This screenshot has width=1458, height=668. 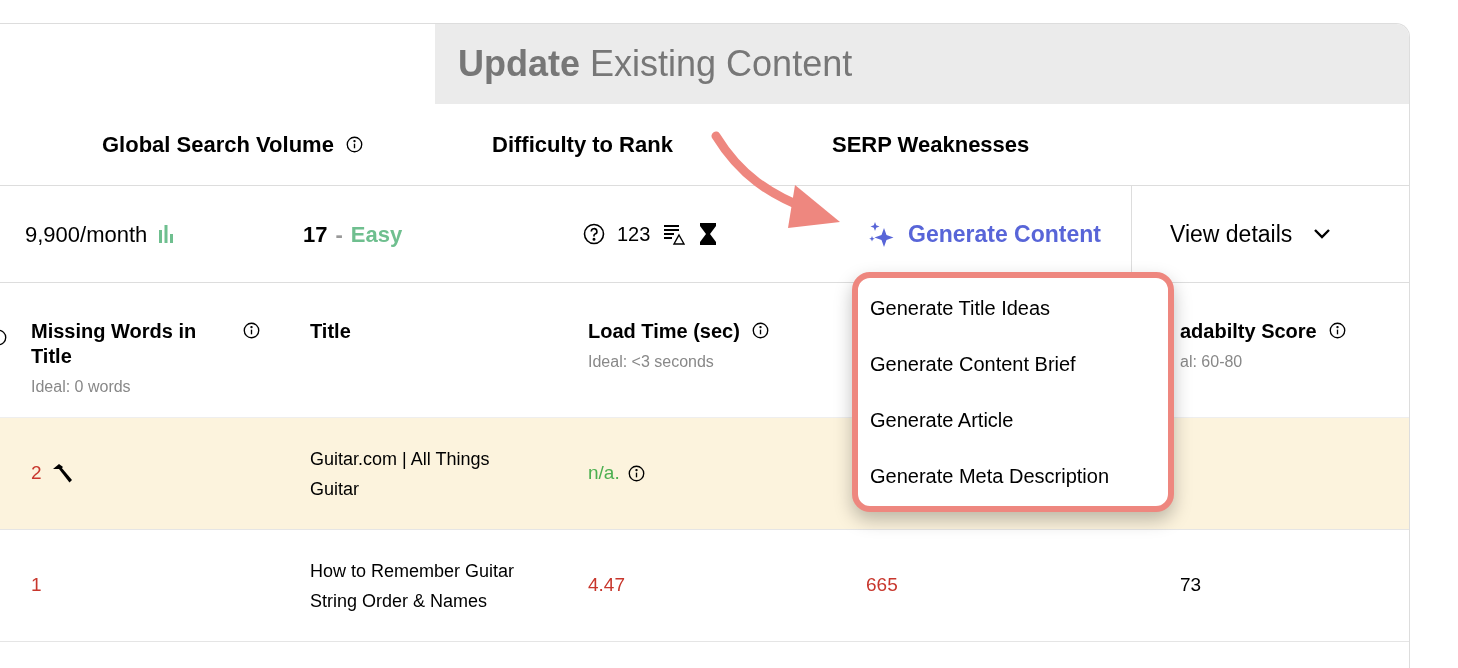 What do you see at coordinates (81, 387) in the screenshot?
I see `ideal-hint: Ideal: 0 words` at bounding box center [81, 387].